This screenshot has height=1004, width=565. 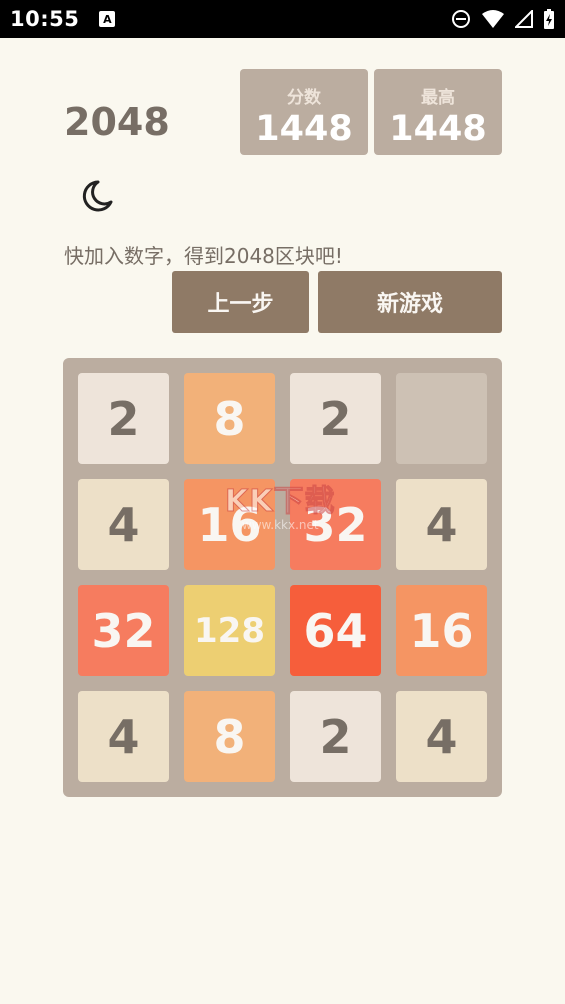 What do you see at coordinates (493, 19) in the screenshot?
I see `wifi-icon` at bounding box center [493, 19].